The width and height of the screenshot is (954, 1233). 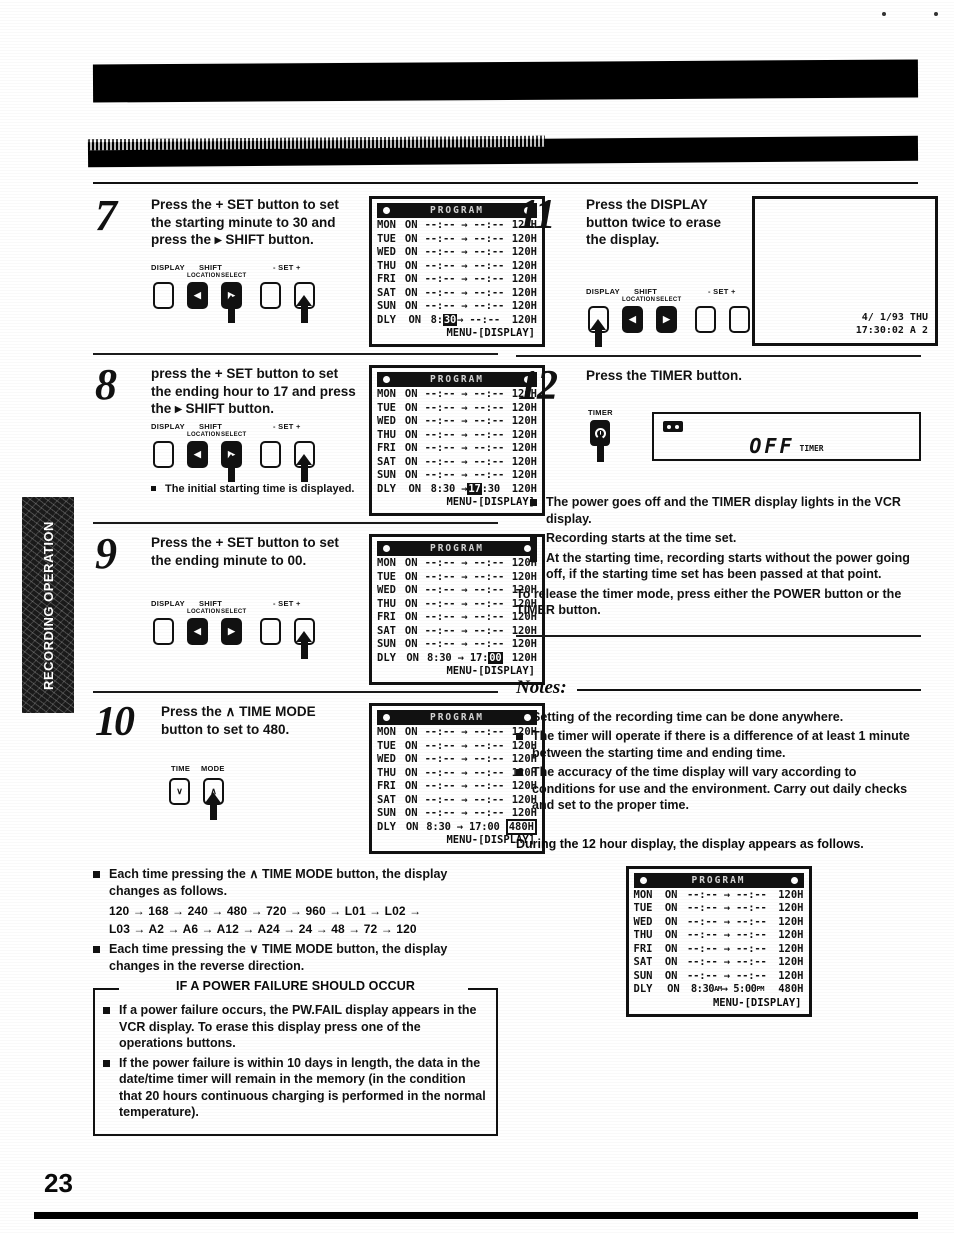 I want to click on osd-sched-prefix: 8:30 → 17:, so click(x=458, y=657).